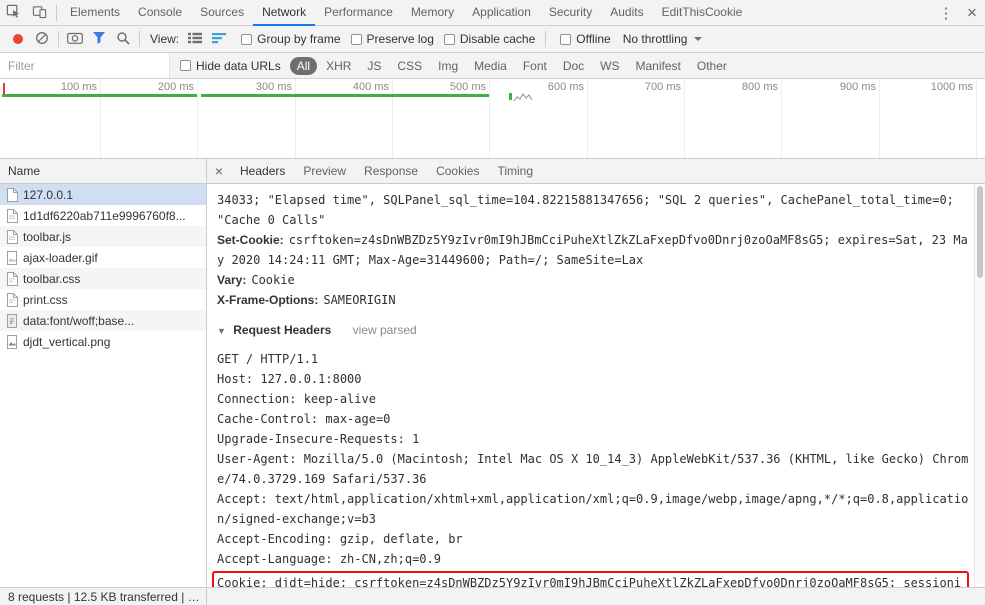 The width and height of the screenshot is (985, 605). I want to click on hide-data-urls-label: Hide data URLs, so click(238, 65).